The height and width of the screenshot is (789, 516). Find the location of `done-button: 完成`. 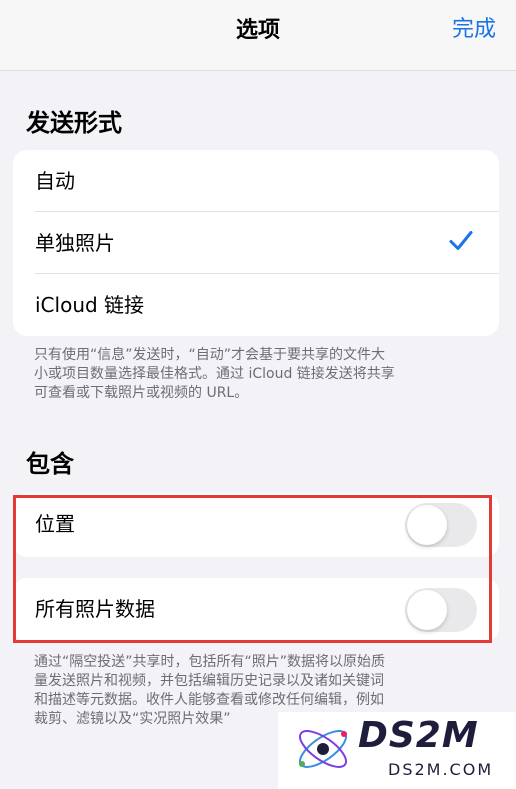

done-button: 完成 is located at coordinates (474, 30).